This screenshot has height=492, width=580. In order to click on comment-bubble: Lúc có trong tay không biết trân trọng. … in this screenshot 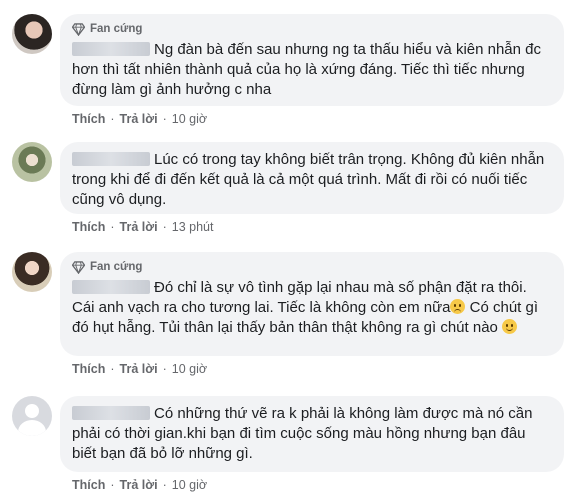, I will do `click(312, 178)`.